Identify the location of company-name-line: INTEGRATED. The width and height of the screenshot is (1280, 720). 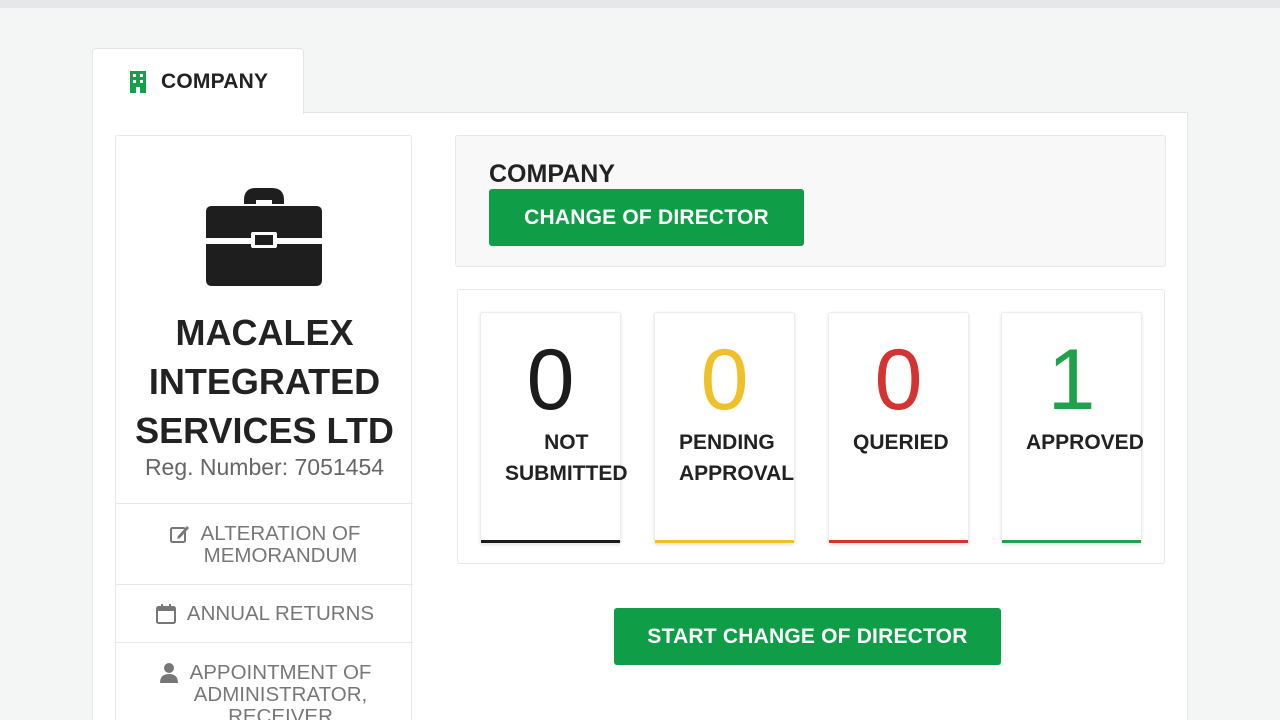
(264, 381).